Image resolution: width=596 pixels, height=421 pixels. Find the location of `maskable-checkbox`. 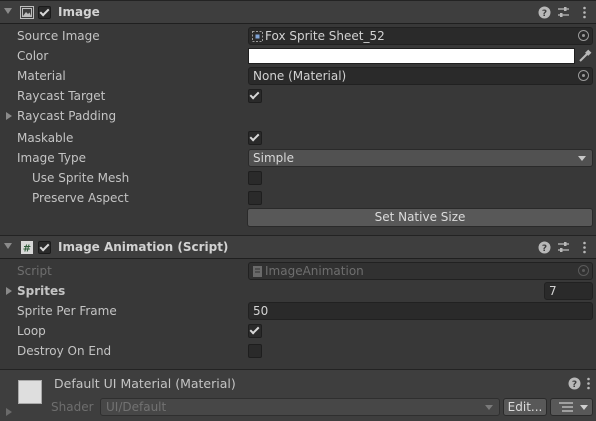

maskable-checkbox is located at coordinates (255, 138).